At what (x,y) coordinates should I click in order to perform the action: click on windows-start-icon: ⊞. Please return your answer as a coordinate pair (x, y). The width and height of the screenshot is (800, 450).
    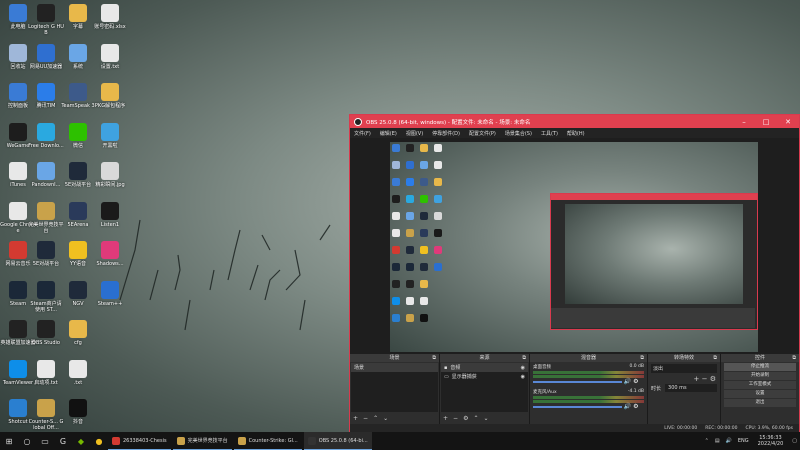
    Looking at the image, I should click on (9, 441).